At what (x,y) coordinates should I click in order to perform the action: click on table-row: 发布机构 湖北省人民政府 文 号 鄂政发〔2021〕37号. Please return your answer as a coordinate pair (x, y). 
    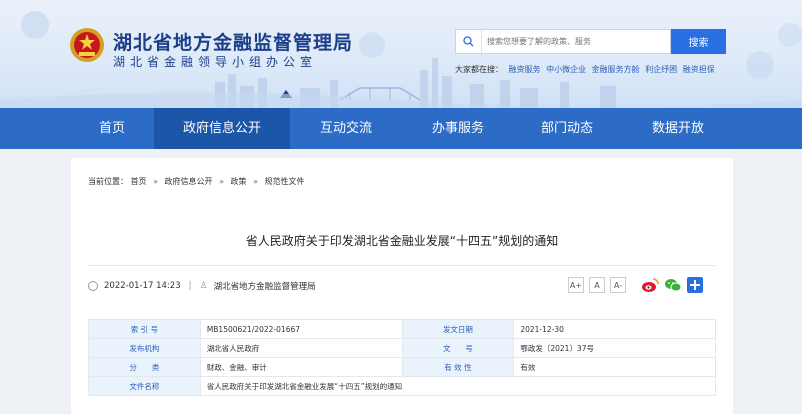
    Looking at the image, I should click on (402, 348).